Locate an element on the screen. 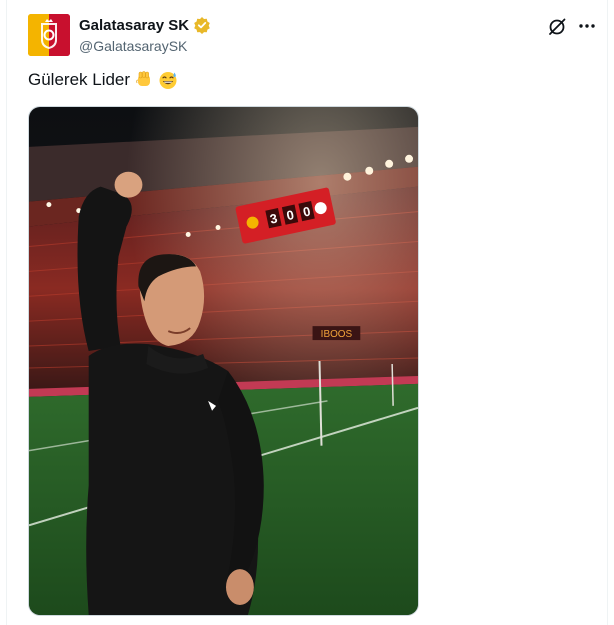 The image size is (614, 625). galatasaray-crest-icon is located at coordinates (49, 35).